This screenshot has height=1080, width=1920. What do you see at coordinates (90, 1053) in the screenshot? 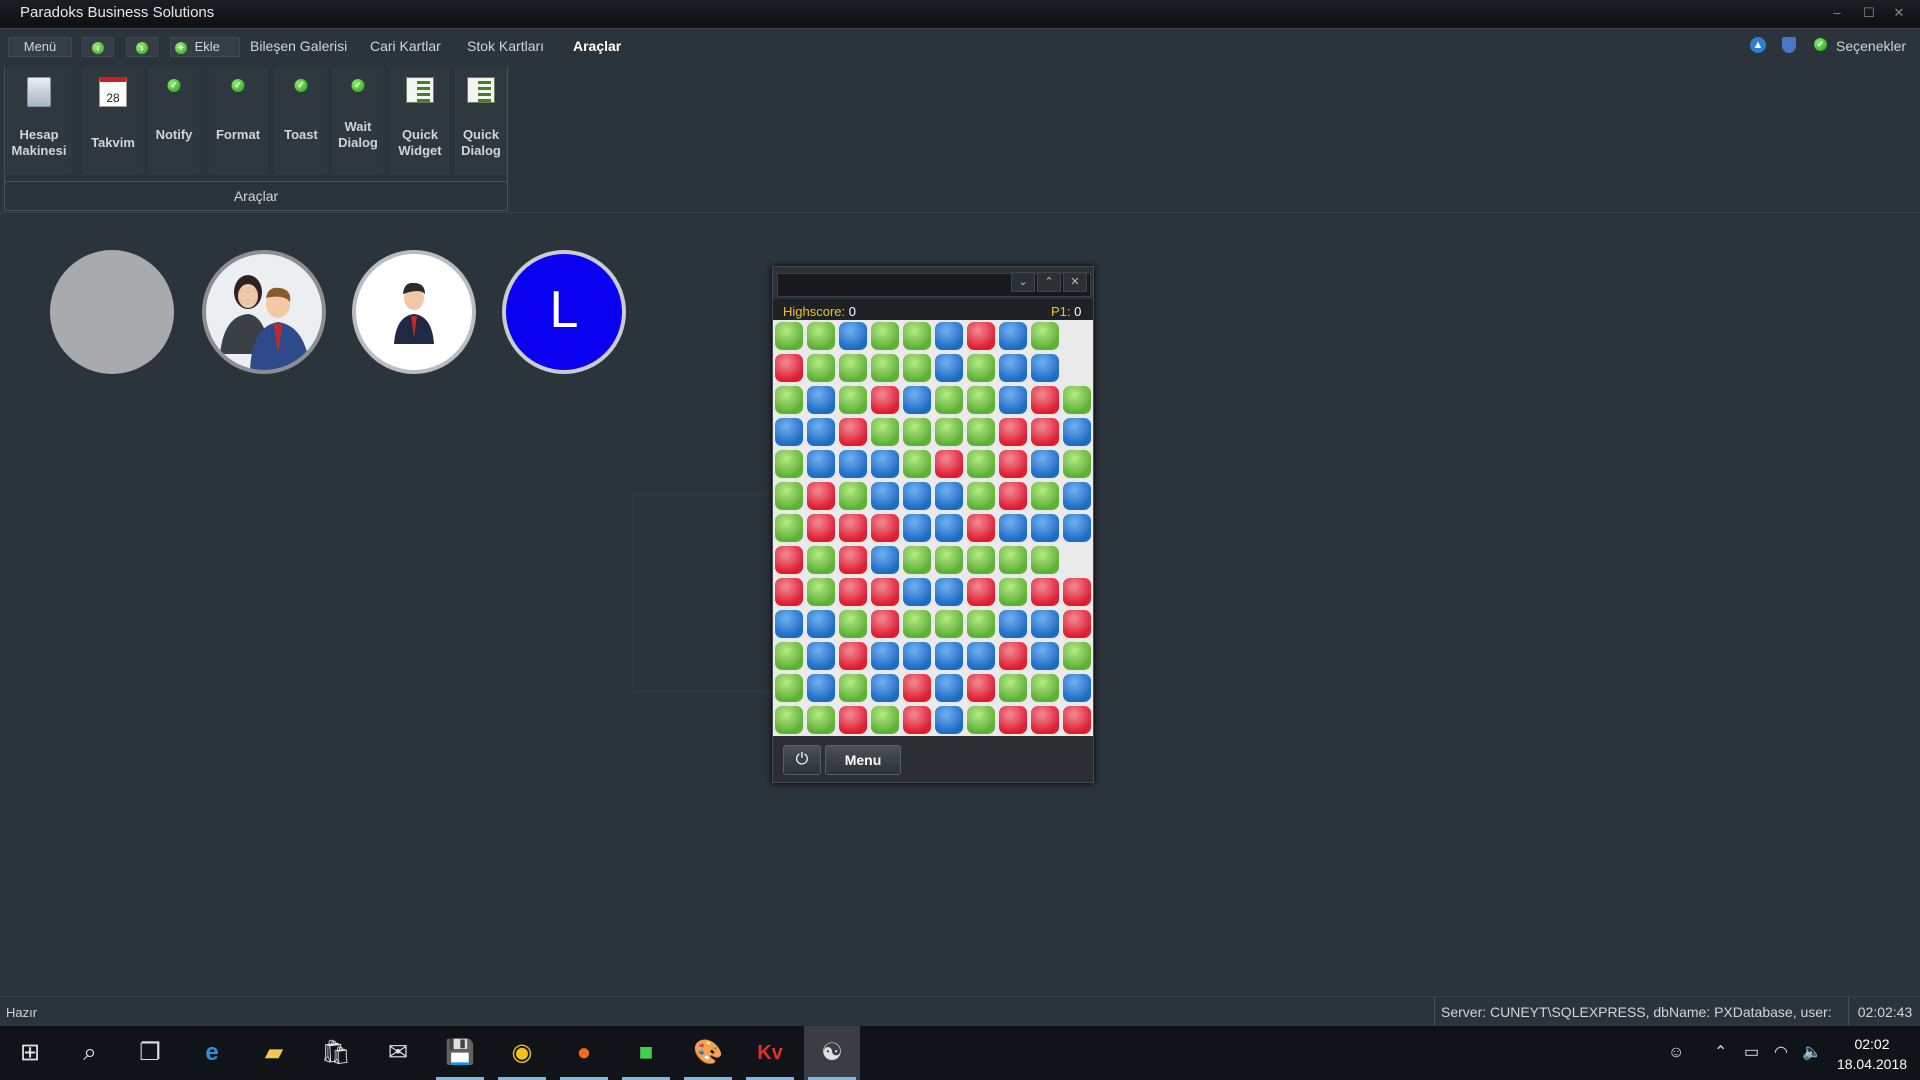
I see `search-icon: ⌕` at bounding box center [90, 1053].